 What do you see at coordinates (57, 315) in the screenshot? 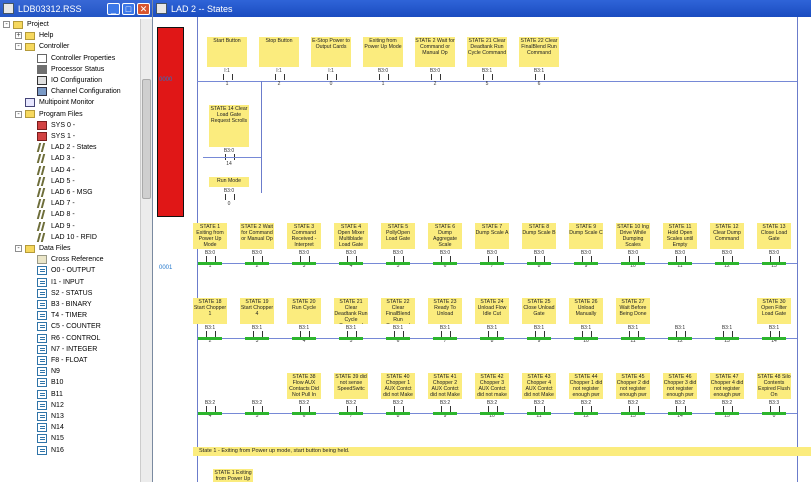
I see `tree-item: T4 - TIMER` at bounding box center [57, 315].